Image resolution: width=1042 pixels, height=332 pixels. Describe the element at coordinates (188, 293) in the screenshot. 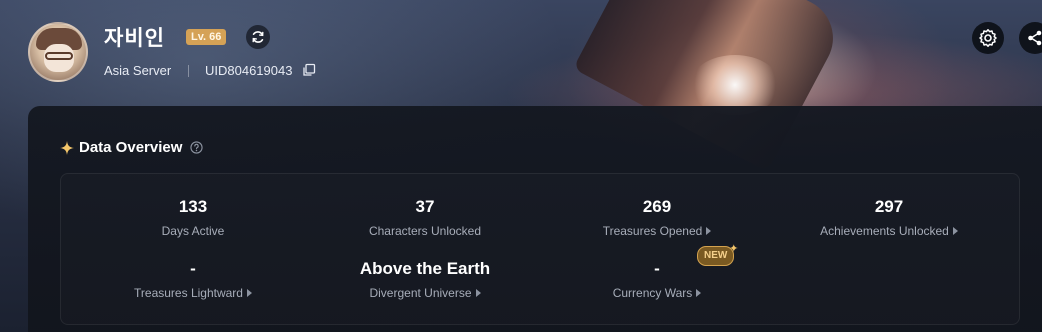

I see `stat-label-text: Treasures Lightward` at that location.